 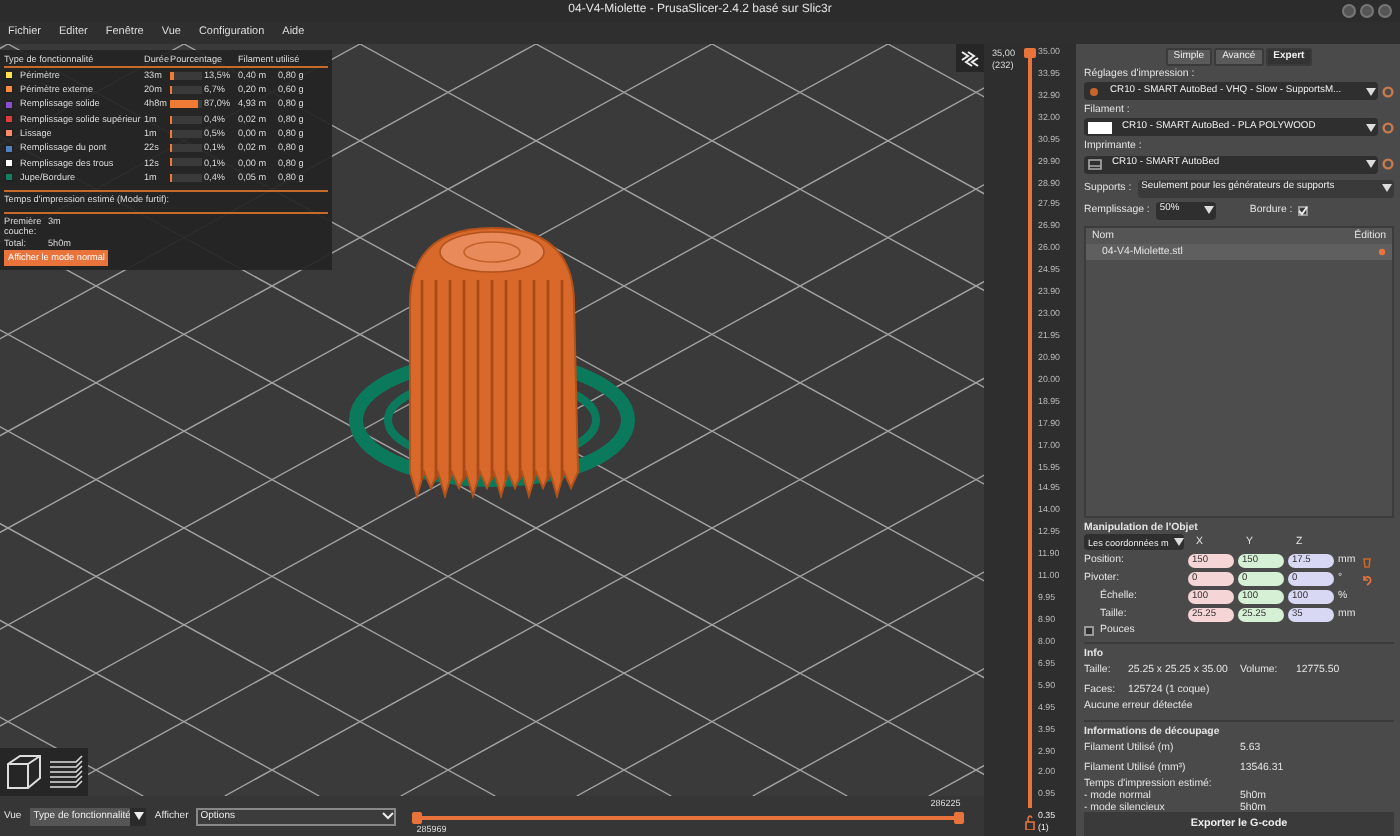 I want to click on close-button, so click(x=1385, y=11).